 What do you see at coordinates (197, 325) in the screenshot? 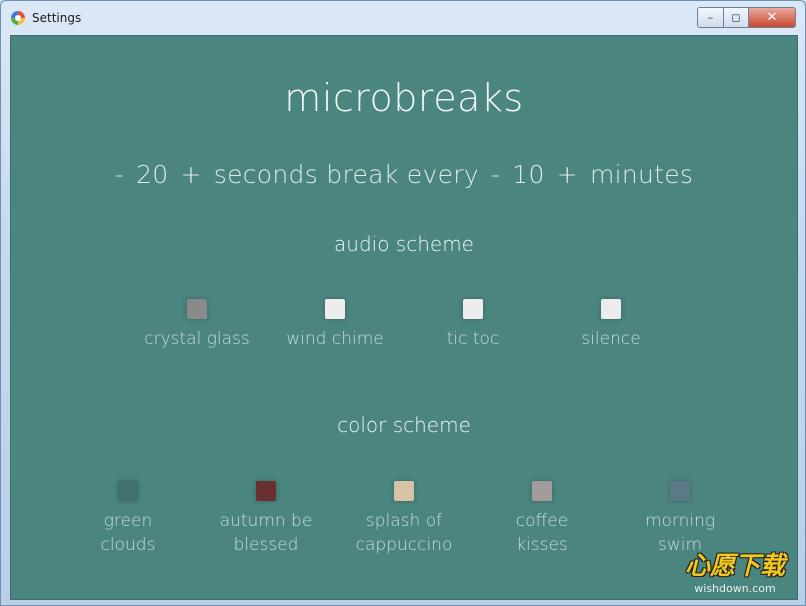
I see `audio-option-crystal-glass: crystal glass` at bounding box center [197, 325].